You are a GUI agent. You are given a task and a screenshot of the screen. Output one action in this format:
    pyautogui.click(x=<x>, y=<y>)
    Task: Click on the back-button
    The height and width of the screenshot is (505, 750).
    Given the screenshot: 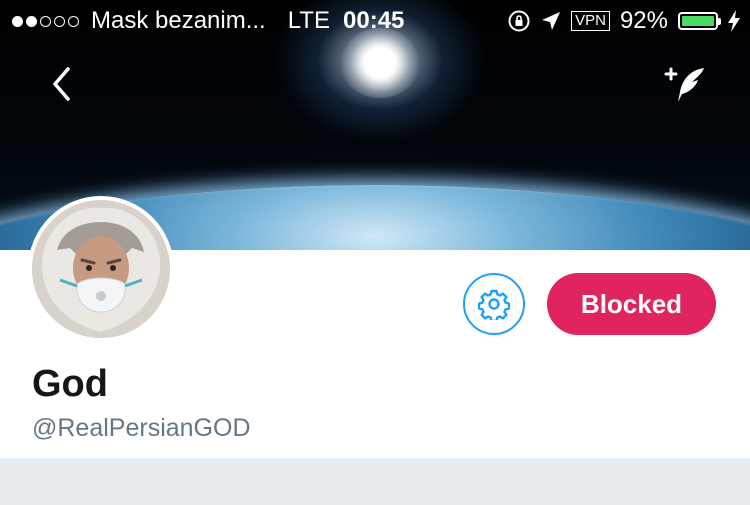 What is the action you would take?
    pyautogui.click(x=63, y=84)
    